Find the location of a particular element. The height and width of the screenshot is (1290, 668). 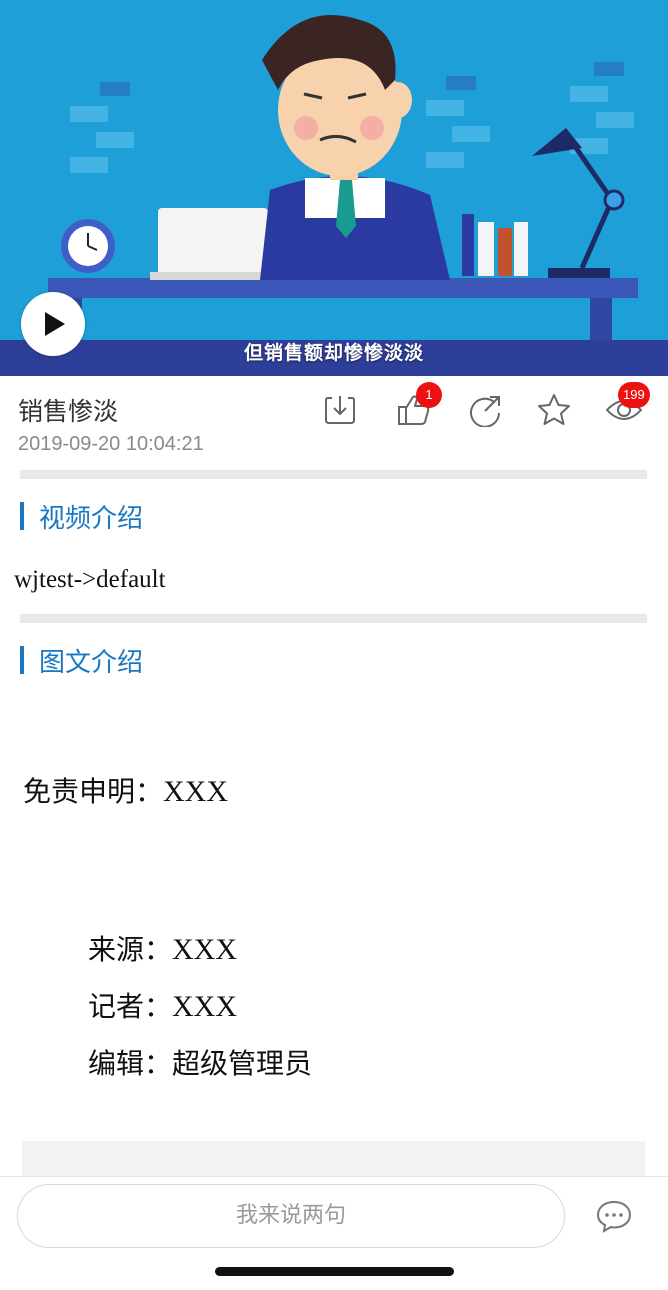

views-button: 199 is located at coordinates (627, 406).